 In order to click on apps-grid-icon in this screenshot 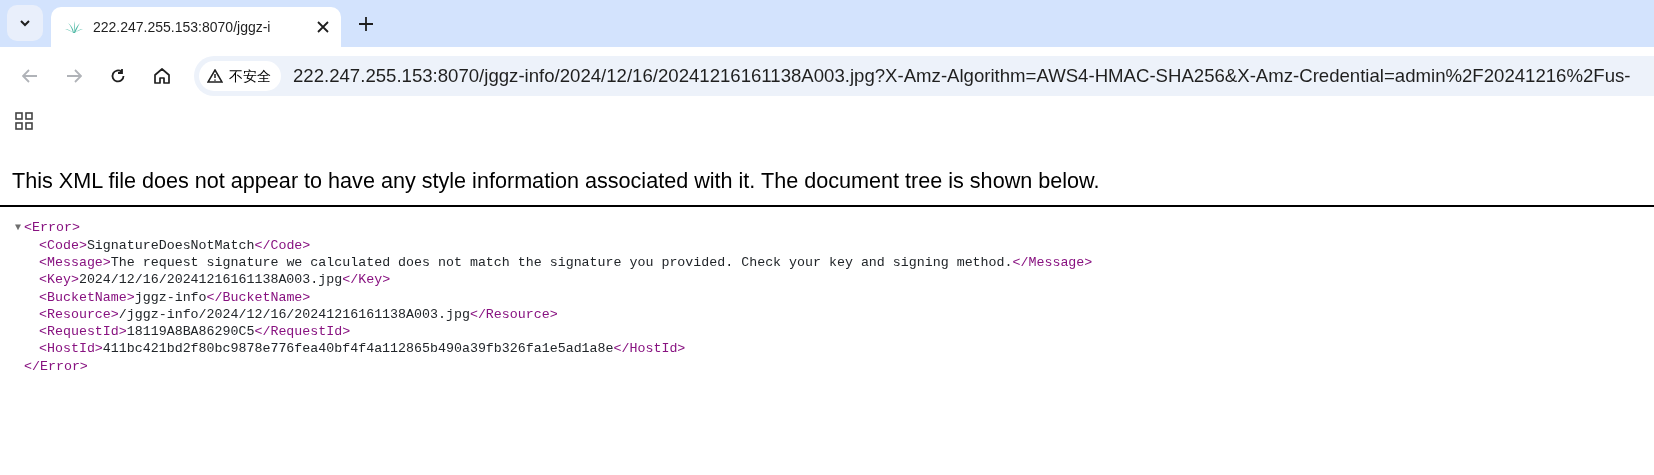, I will do `click(24, 121)`.